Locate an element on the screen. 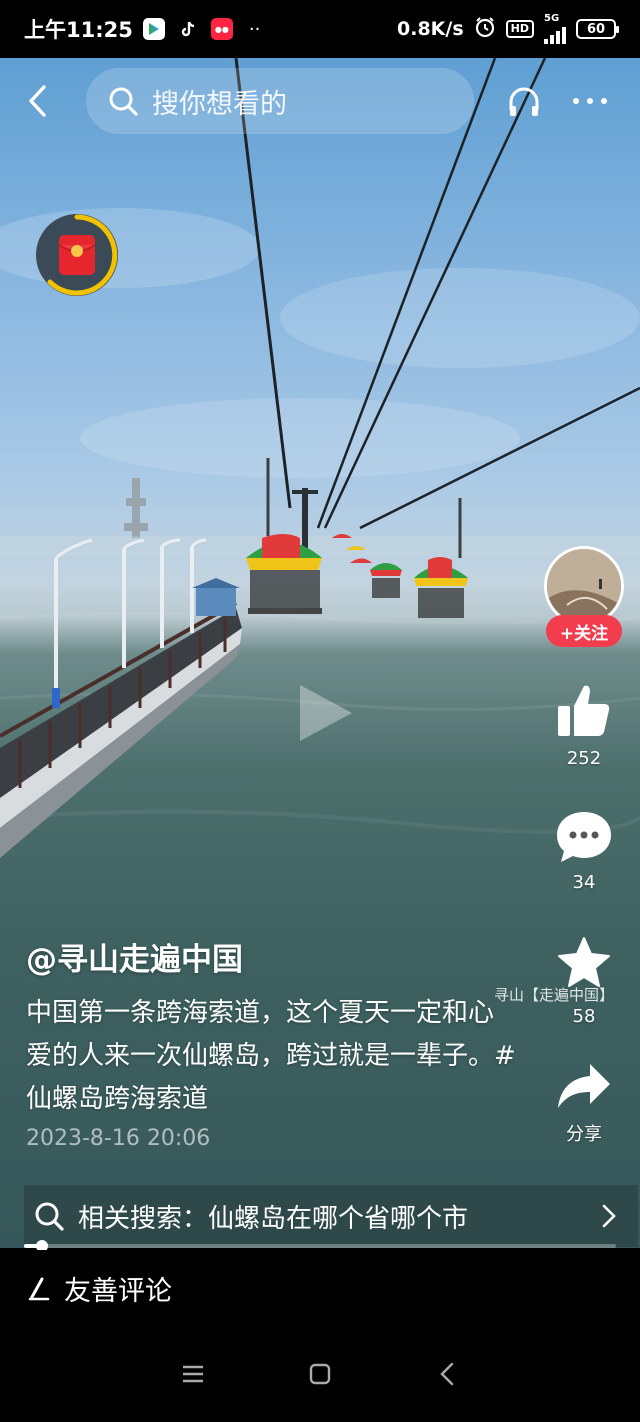  hd-badge: HD is located at coordinates (519, 29).